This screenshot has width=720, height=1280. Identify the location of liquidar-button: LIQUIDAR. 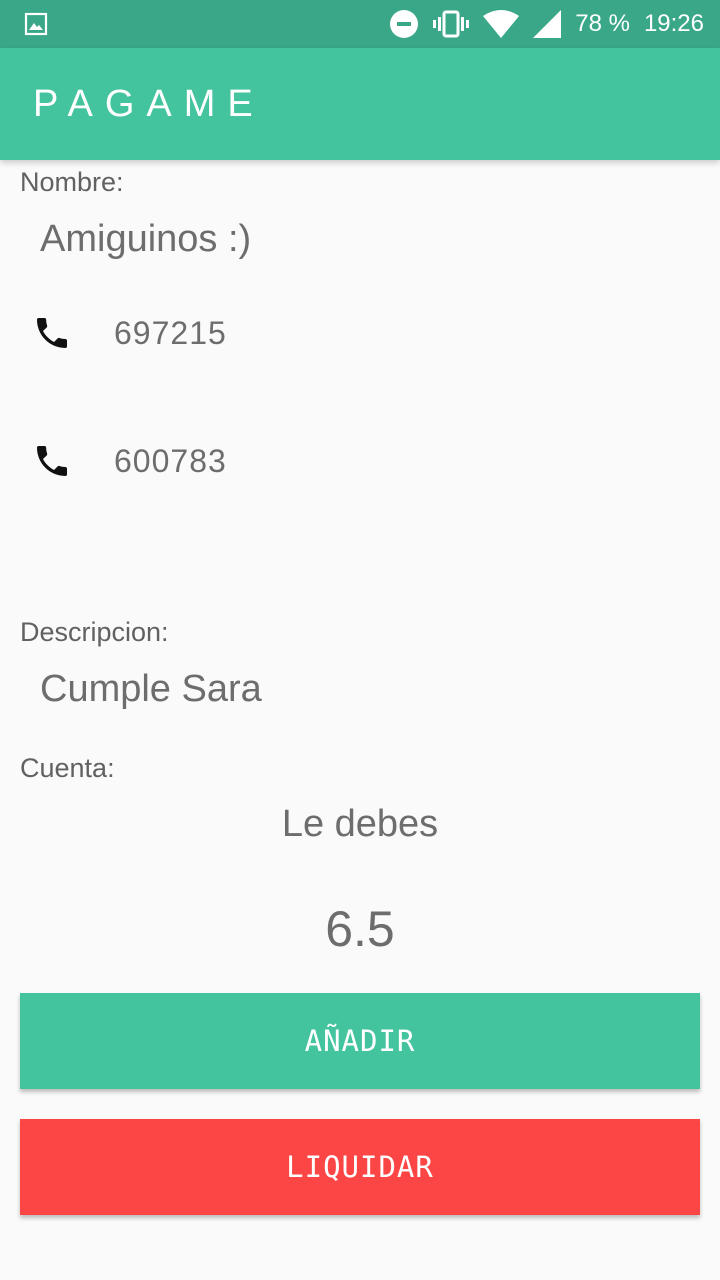
(360, 1167).